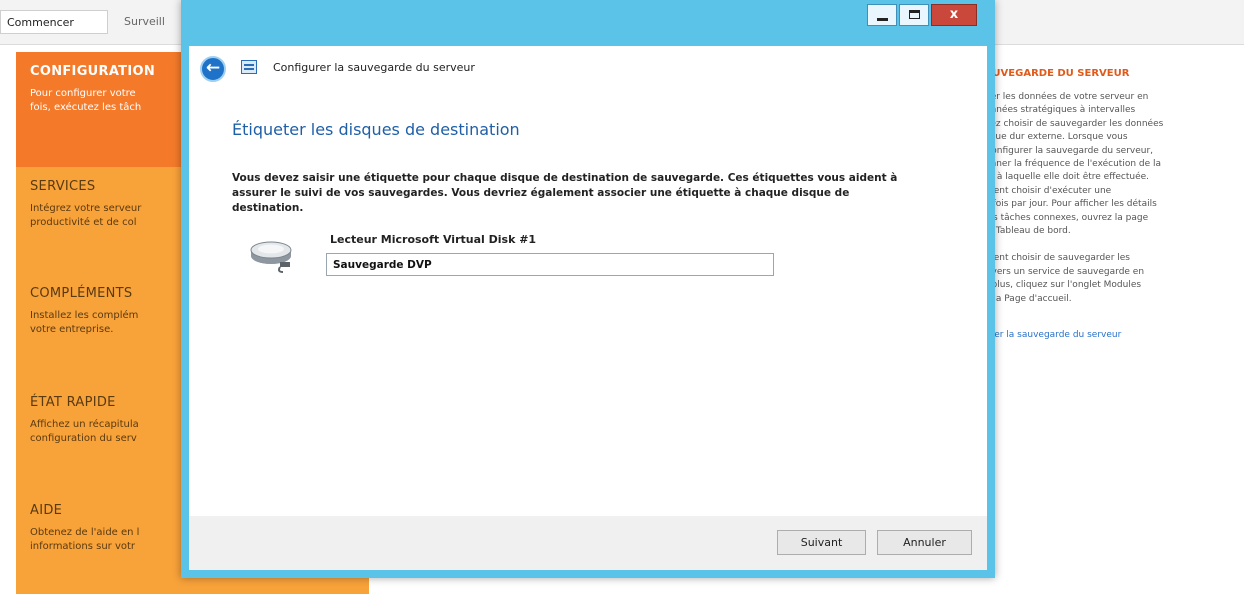 The image size is (1244, 594). I want to click on disk-name-label: Lecteur Microsoft Virtual Disk #1, so click(433, 239).